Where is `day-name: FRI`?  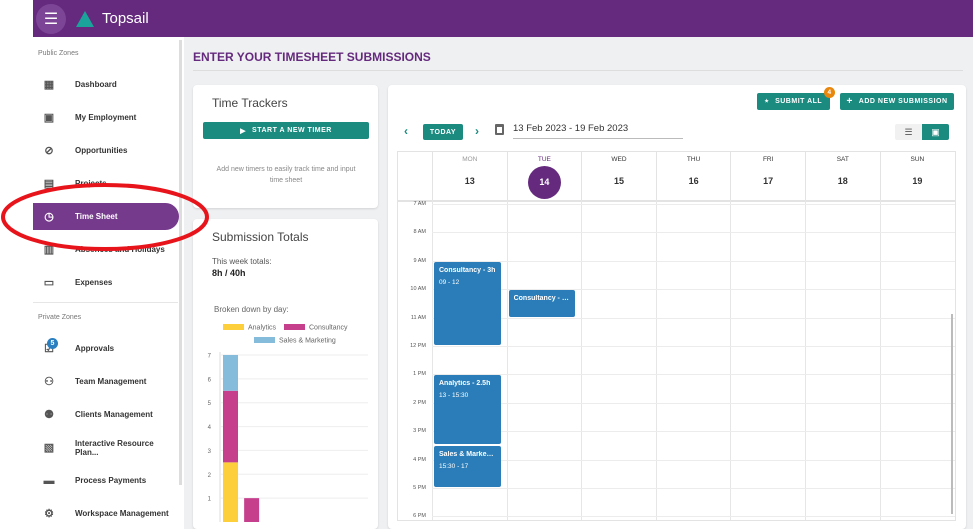
day-name: FRI is located at coordinates (768, 159).